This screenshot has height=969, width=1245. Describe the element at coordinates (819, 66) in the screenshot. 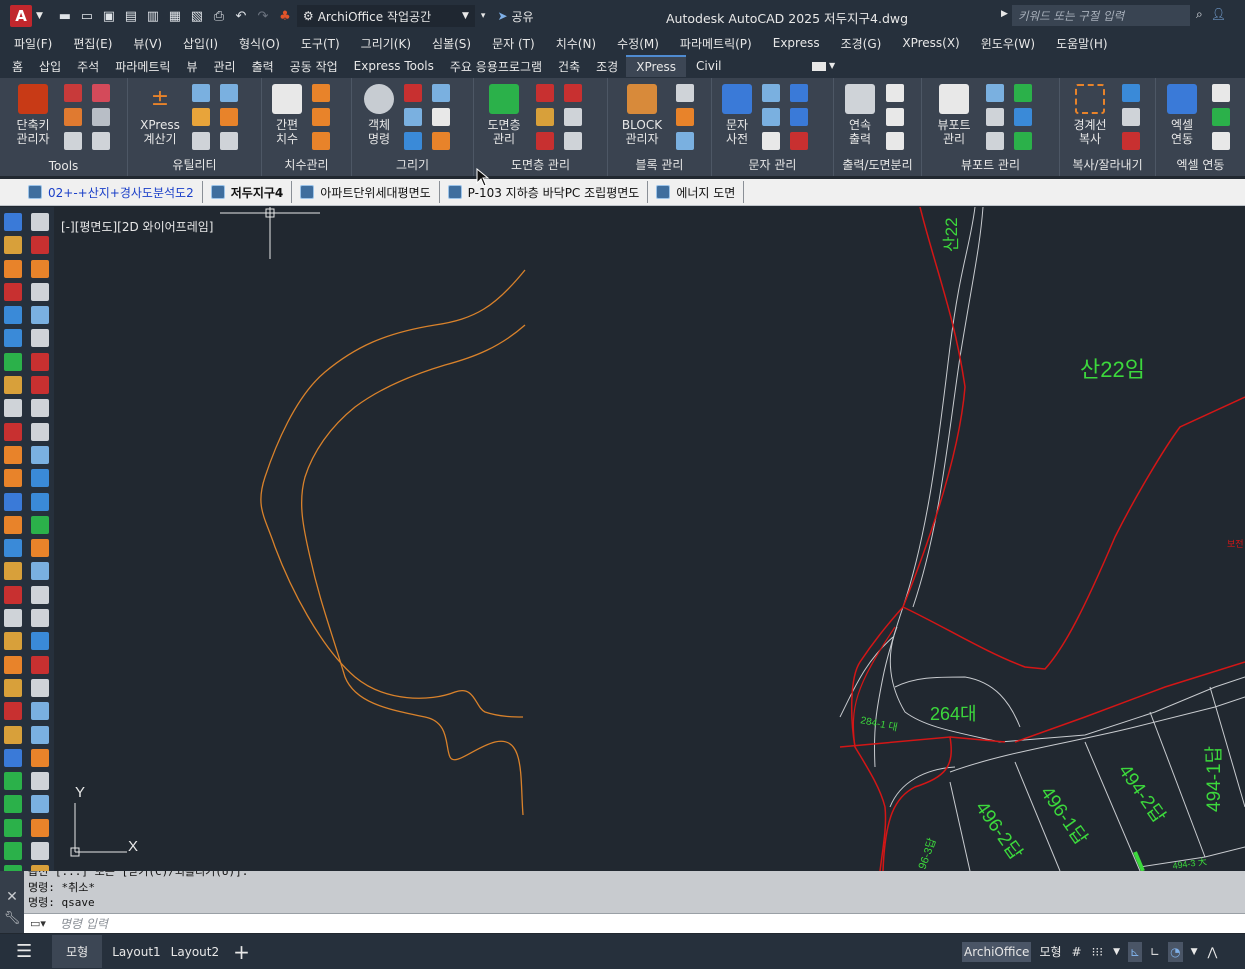

I see `ribbon-minimize-icon` at that location.